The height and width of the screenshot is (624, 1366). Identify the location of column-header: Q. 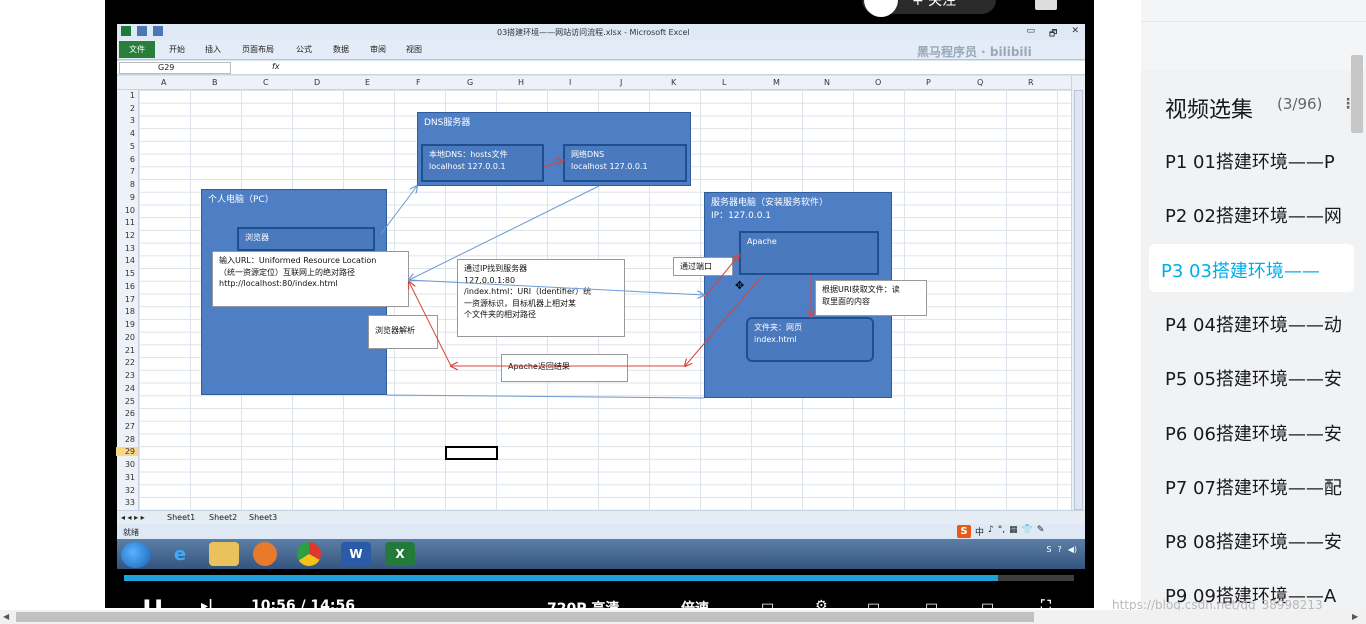
(980, 82).